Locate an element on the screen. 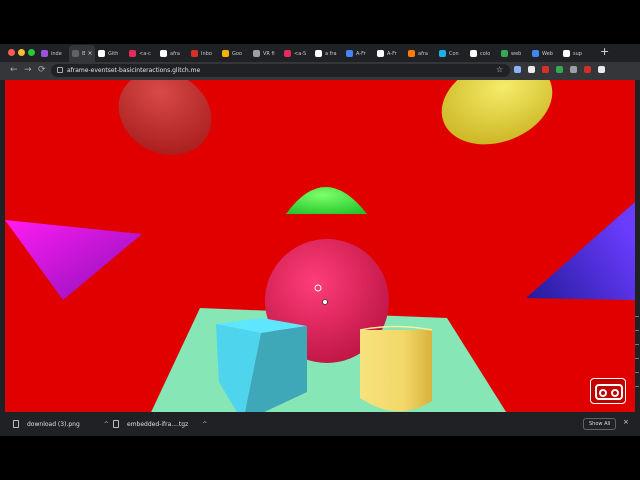  tab-title: inde is located at coordinates (56, 53).